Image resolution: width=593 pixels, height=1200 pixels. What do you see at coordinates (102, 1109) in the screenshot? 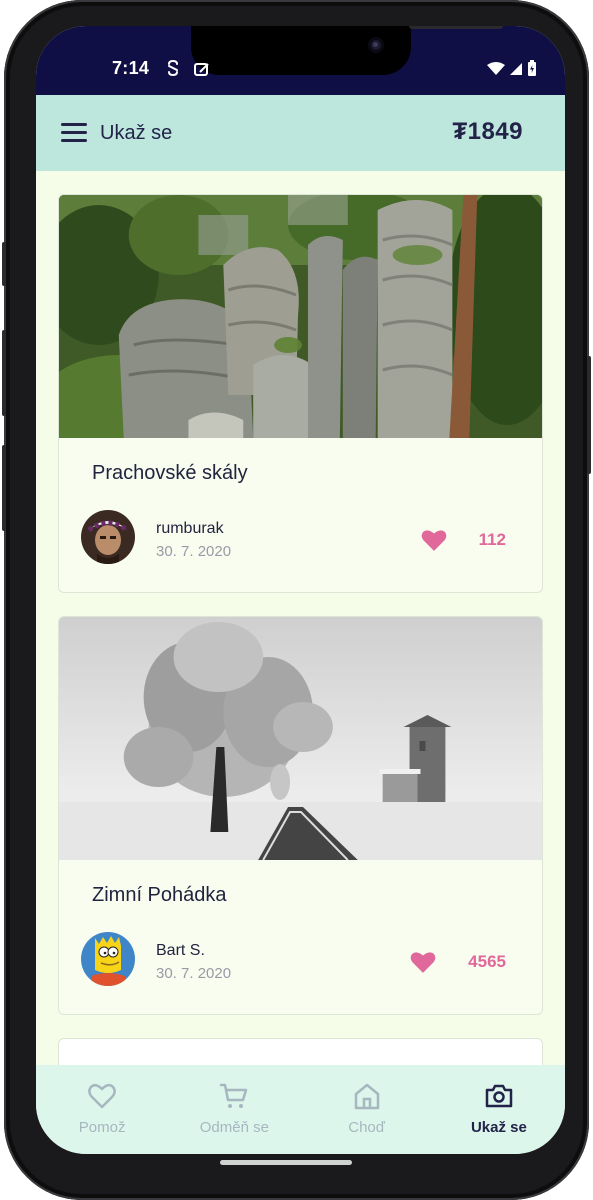
I see `nav-item-pomoz: Pomož` at bounding box center [102, 1109].